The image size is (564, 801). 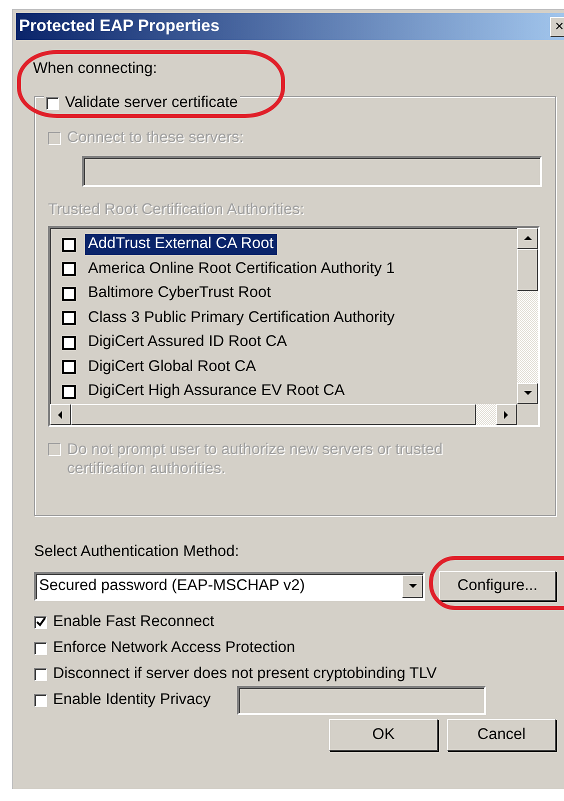 I want to click on scroll-left-button, so click(x=60, y=415).